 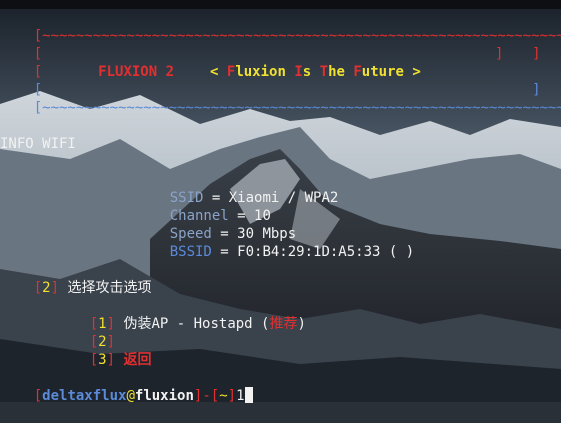 I want to click on bssid-row: BSSID = F0:B4:29:1D:A5:33 ( ), so click(x=275, y=242).